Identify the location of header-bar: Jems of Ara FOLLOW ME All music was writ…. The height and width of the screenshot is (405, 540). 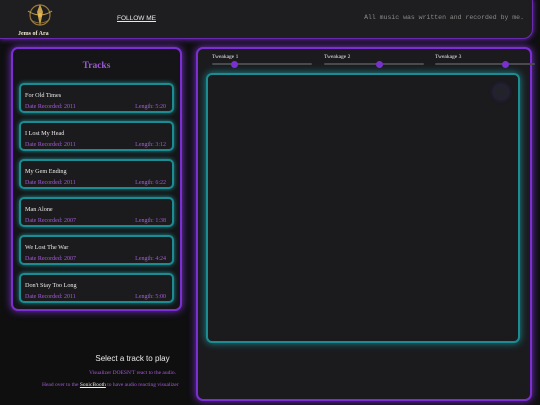
(266, 19).